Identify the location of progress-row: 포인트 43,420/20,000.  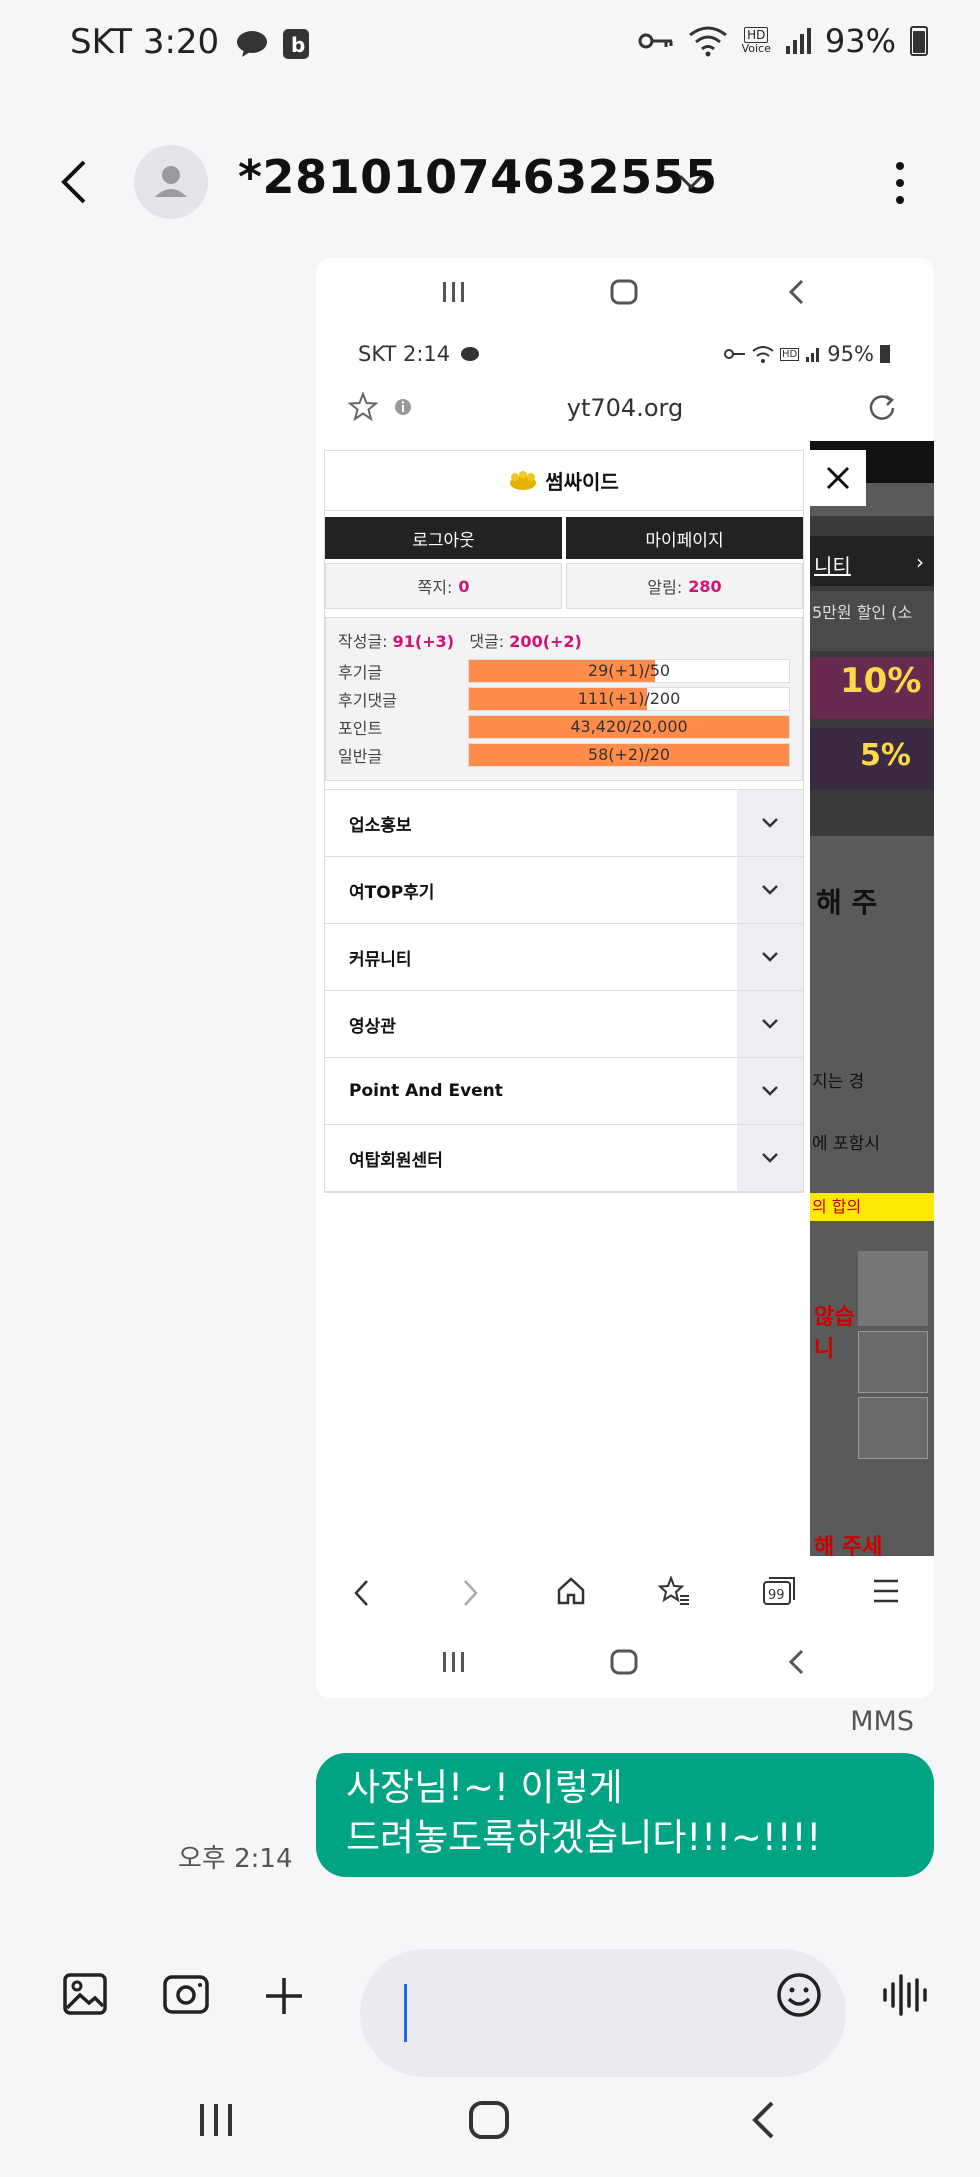
(564, 727).